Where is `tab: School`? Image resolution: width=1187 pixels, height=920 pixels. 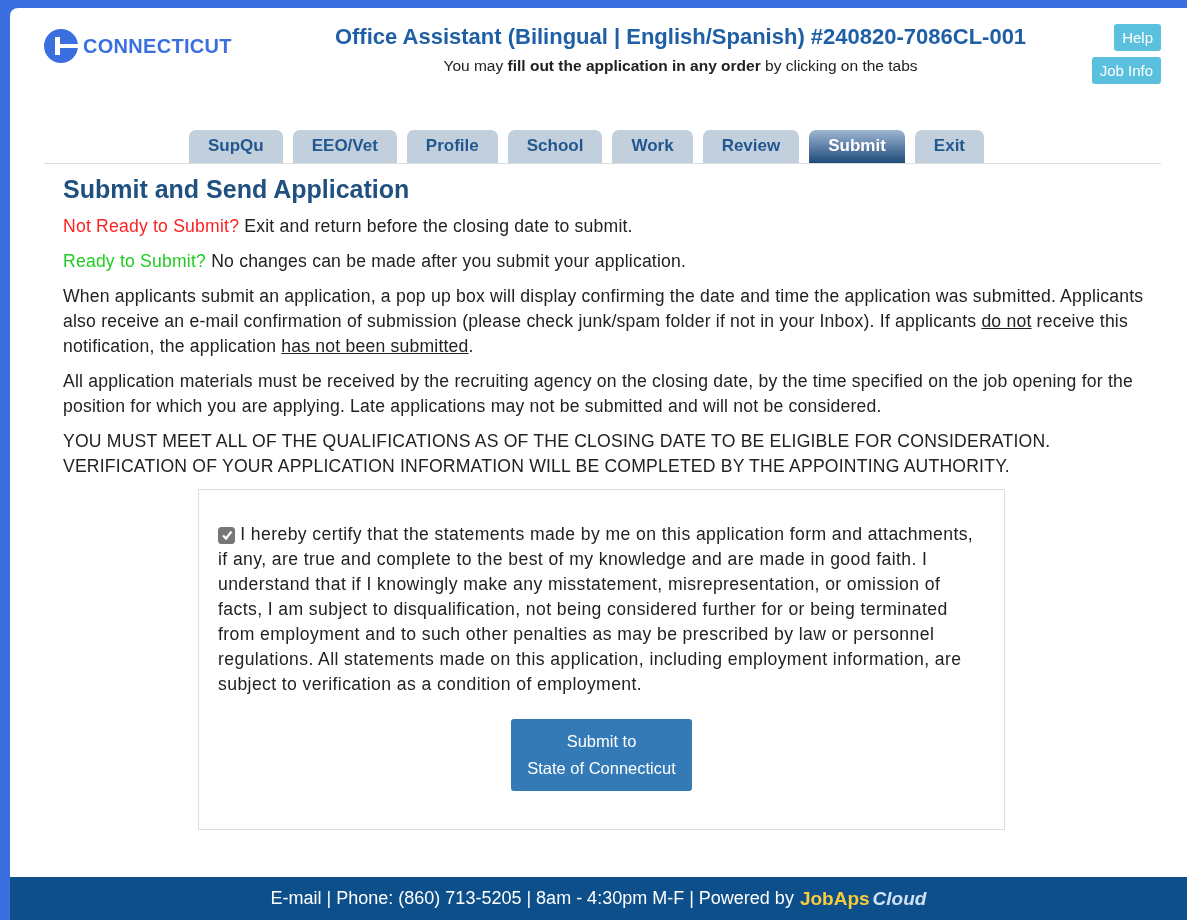 tab: School is located at coordinates (555, 146).